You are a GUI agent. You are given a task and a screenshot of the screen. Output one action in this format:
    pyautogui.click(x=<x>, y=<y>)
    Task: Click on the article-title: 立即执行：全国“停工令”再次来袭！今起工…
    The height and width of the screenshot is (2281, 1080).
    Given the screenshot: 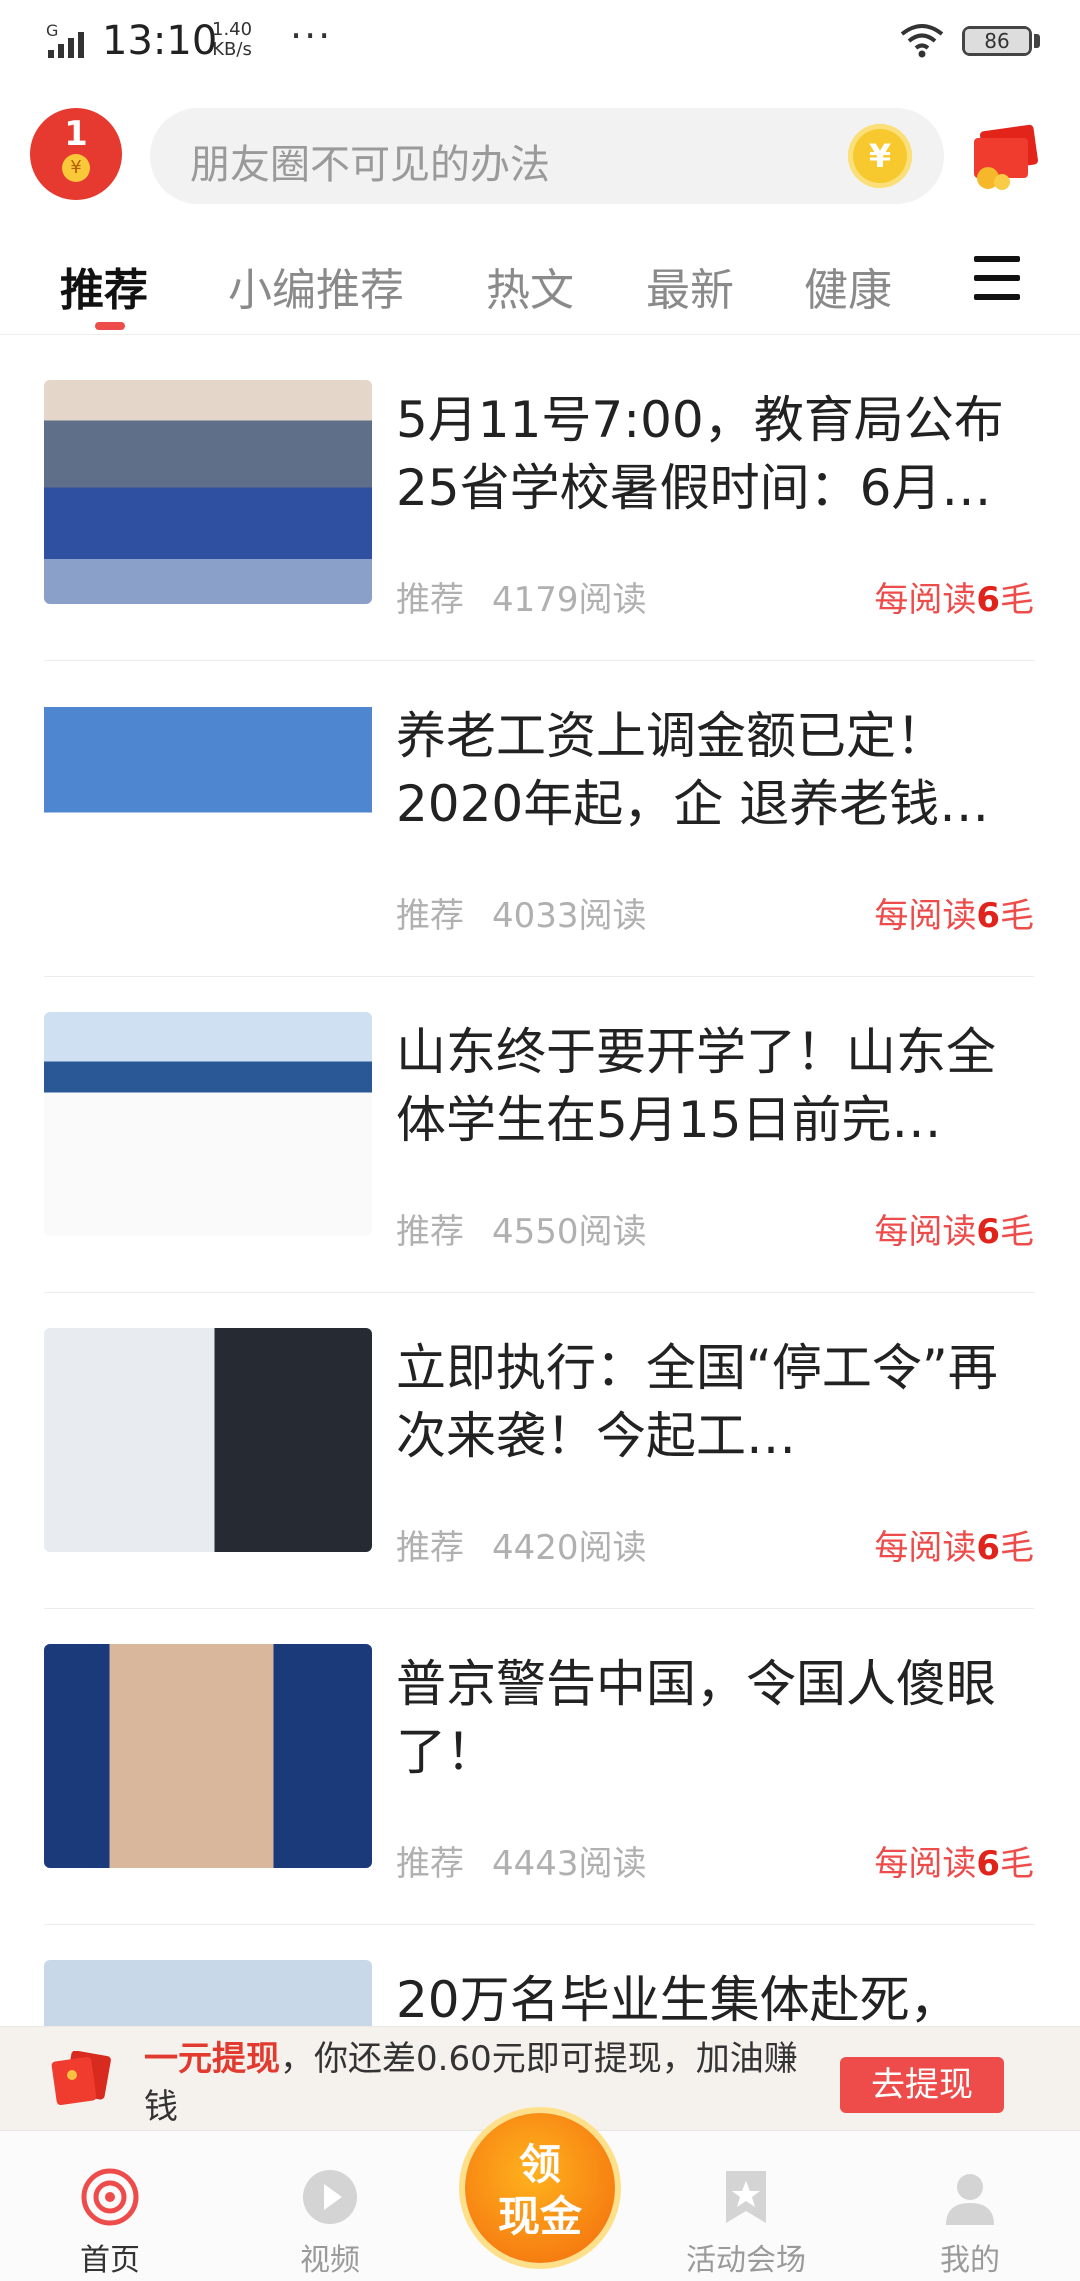 What is the action you would take?
    pyautogui.click(x=716, y=1402)
    